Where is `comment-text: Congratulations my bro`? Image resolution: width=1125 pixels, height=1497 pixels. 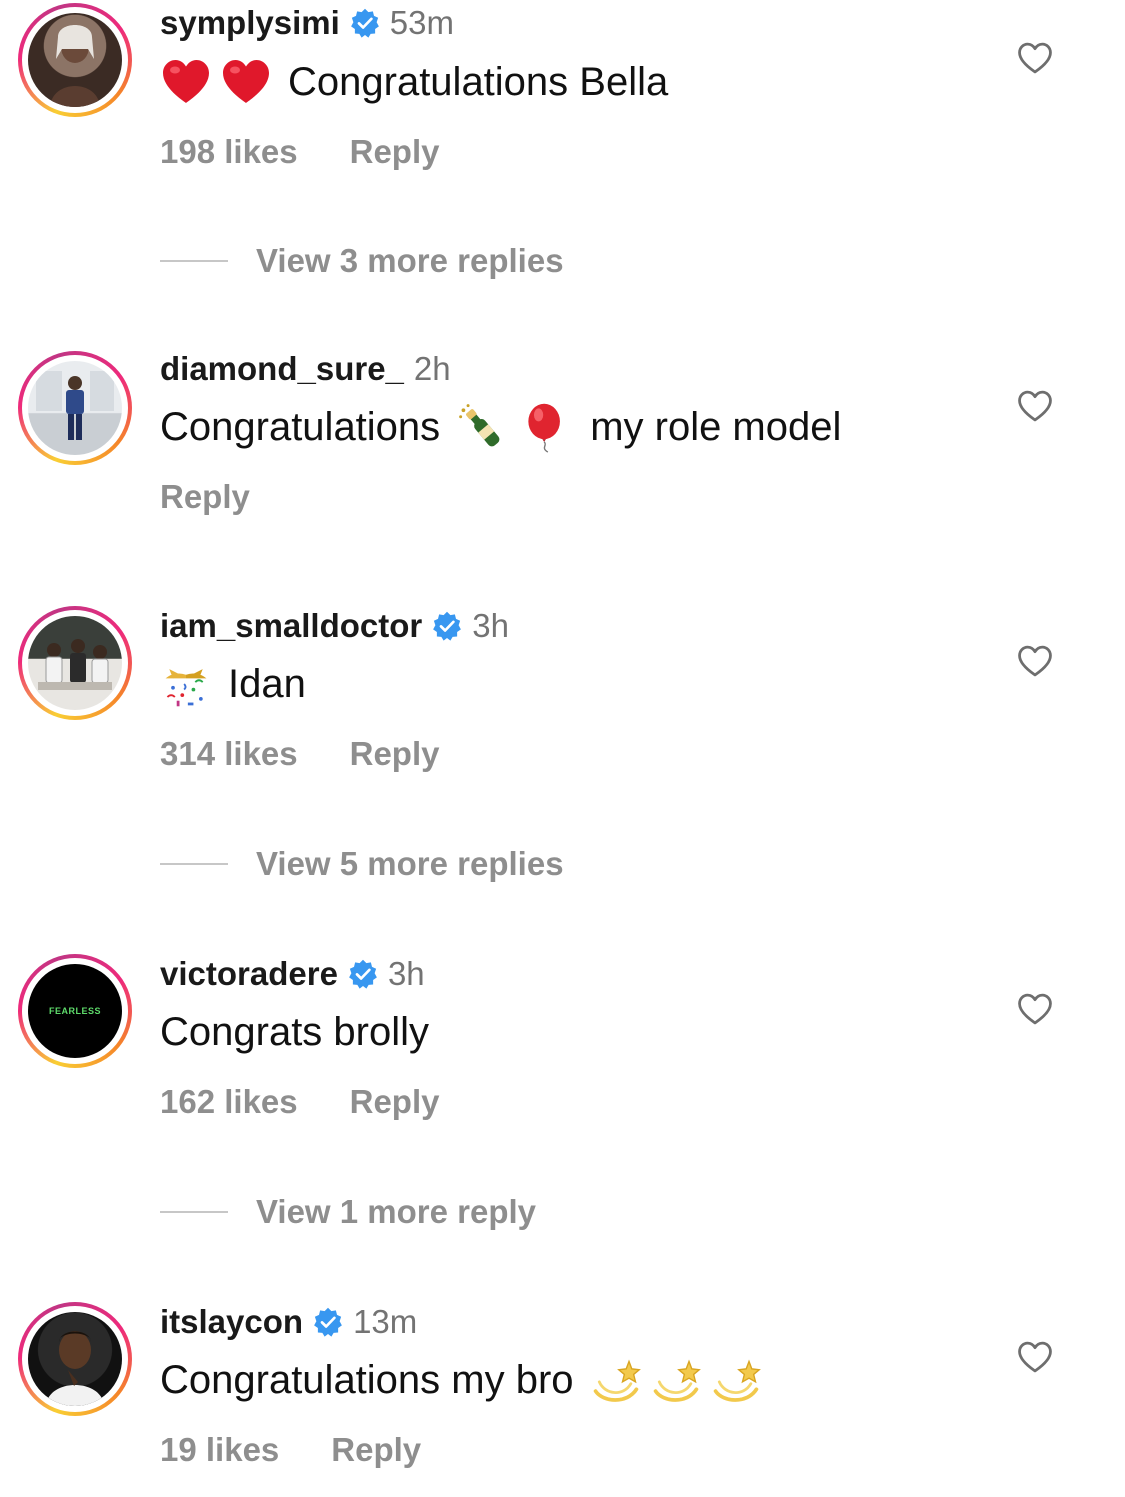 comment-text: Congratulations my bro is located at coordinates (465, 1380).